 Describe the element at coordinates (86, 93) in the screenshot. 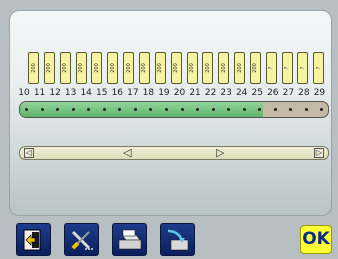

I see `position-number: 14` at that location.